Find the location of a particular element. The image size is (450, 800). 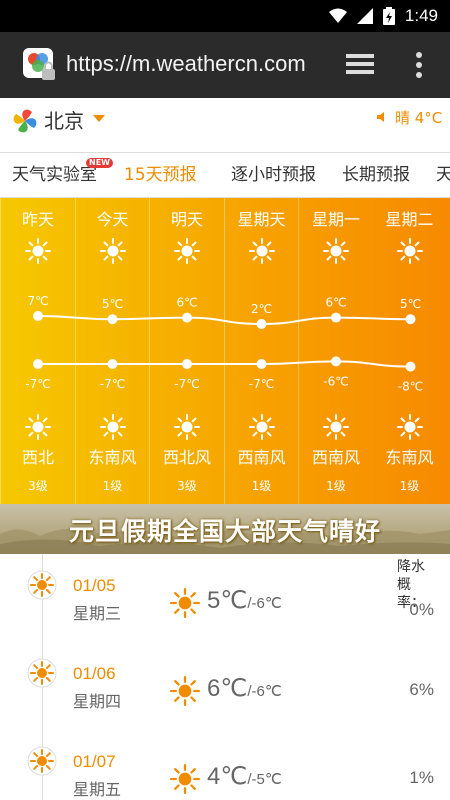

rain-probability: 1% is located at coordinates (421, 777).